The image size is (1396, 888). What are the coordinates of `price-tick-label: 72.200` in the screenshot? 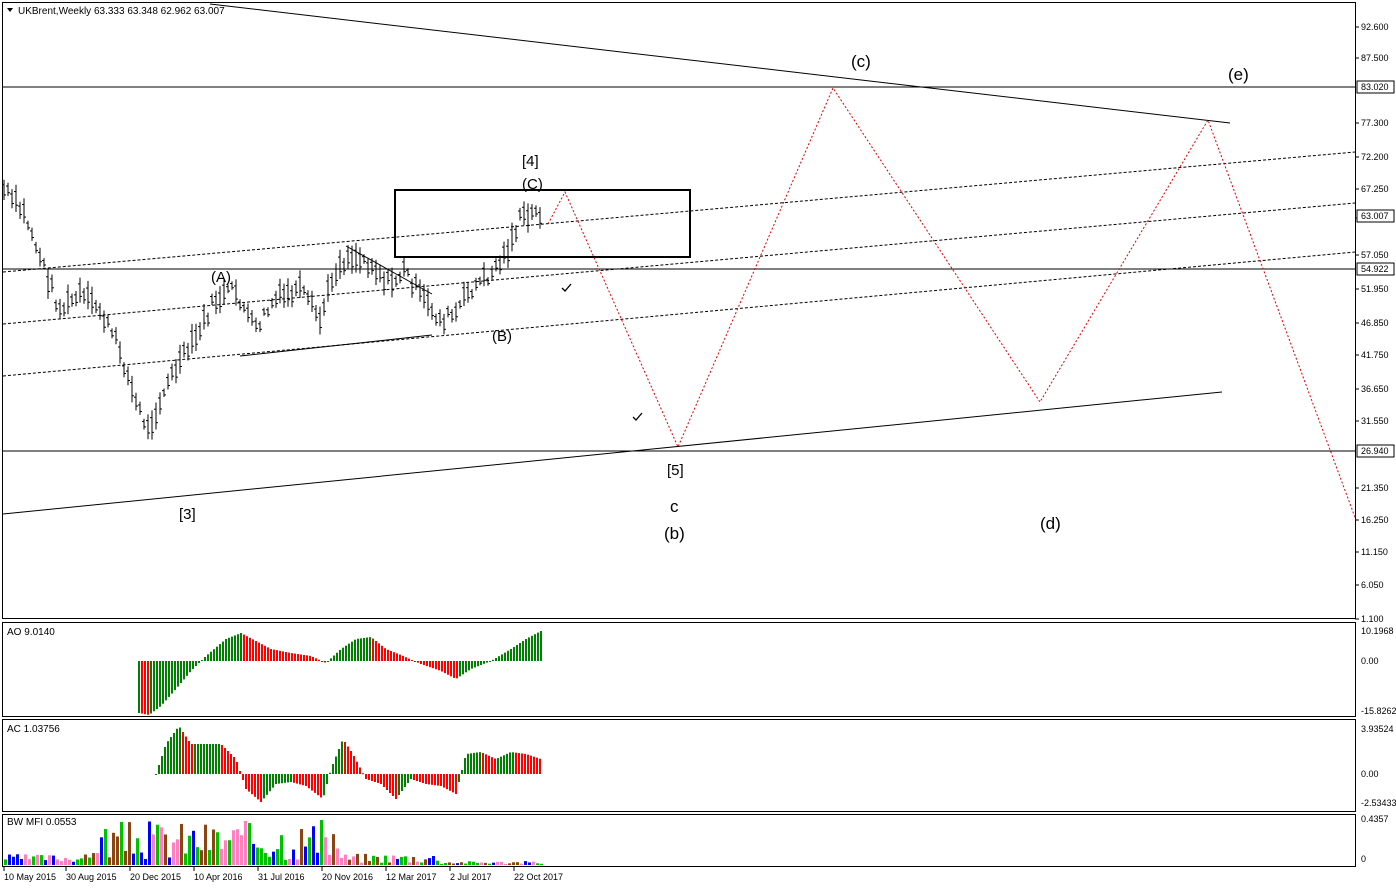 It's located at (1375, 157).